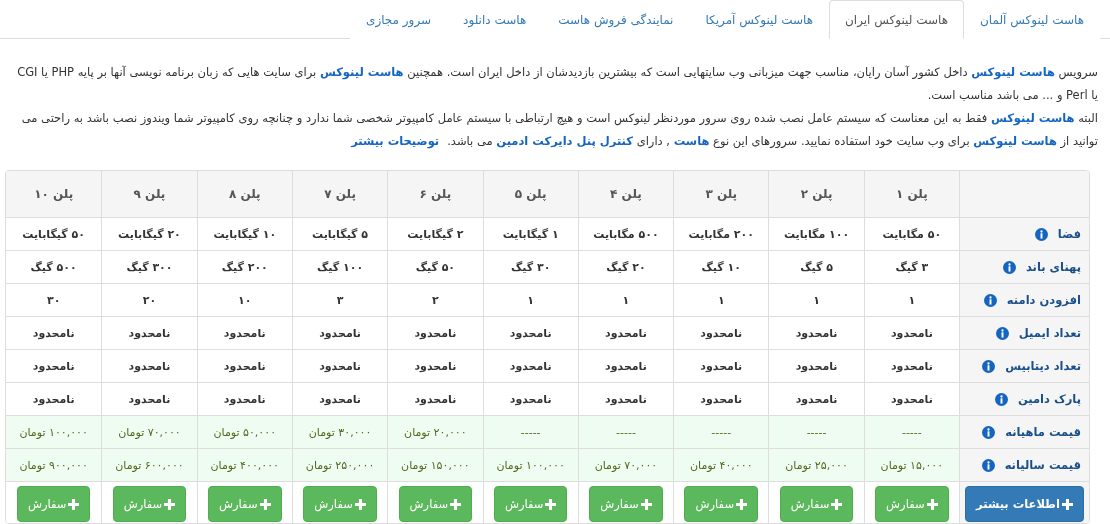  Describe the element at coordinates (1069, 234) in the screenshot. I see `row-label: فضا` at that location.